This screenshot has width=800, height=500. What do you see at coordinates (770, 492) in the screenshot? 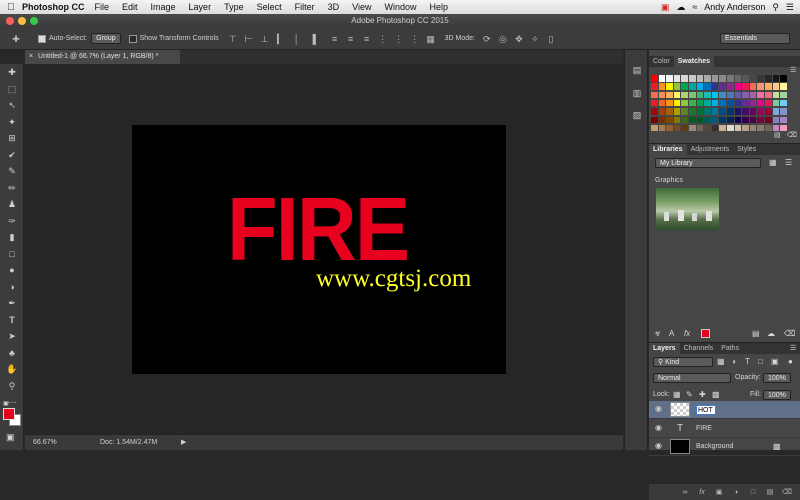
I see `new-layer-icon: ▤` at bounding box center [770, 492].